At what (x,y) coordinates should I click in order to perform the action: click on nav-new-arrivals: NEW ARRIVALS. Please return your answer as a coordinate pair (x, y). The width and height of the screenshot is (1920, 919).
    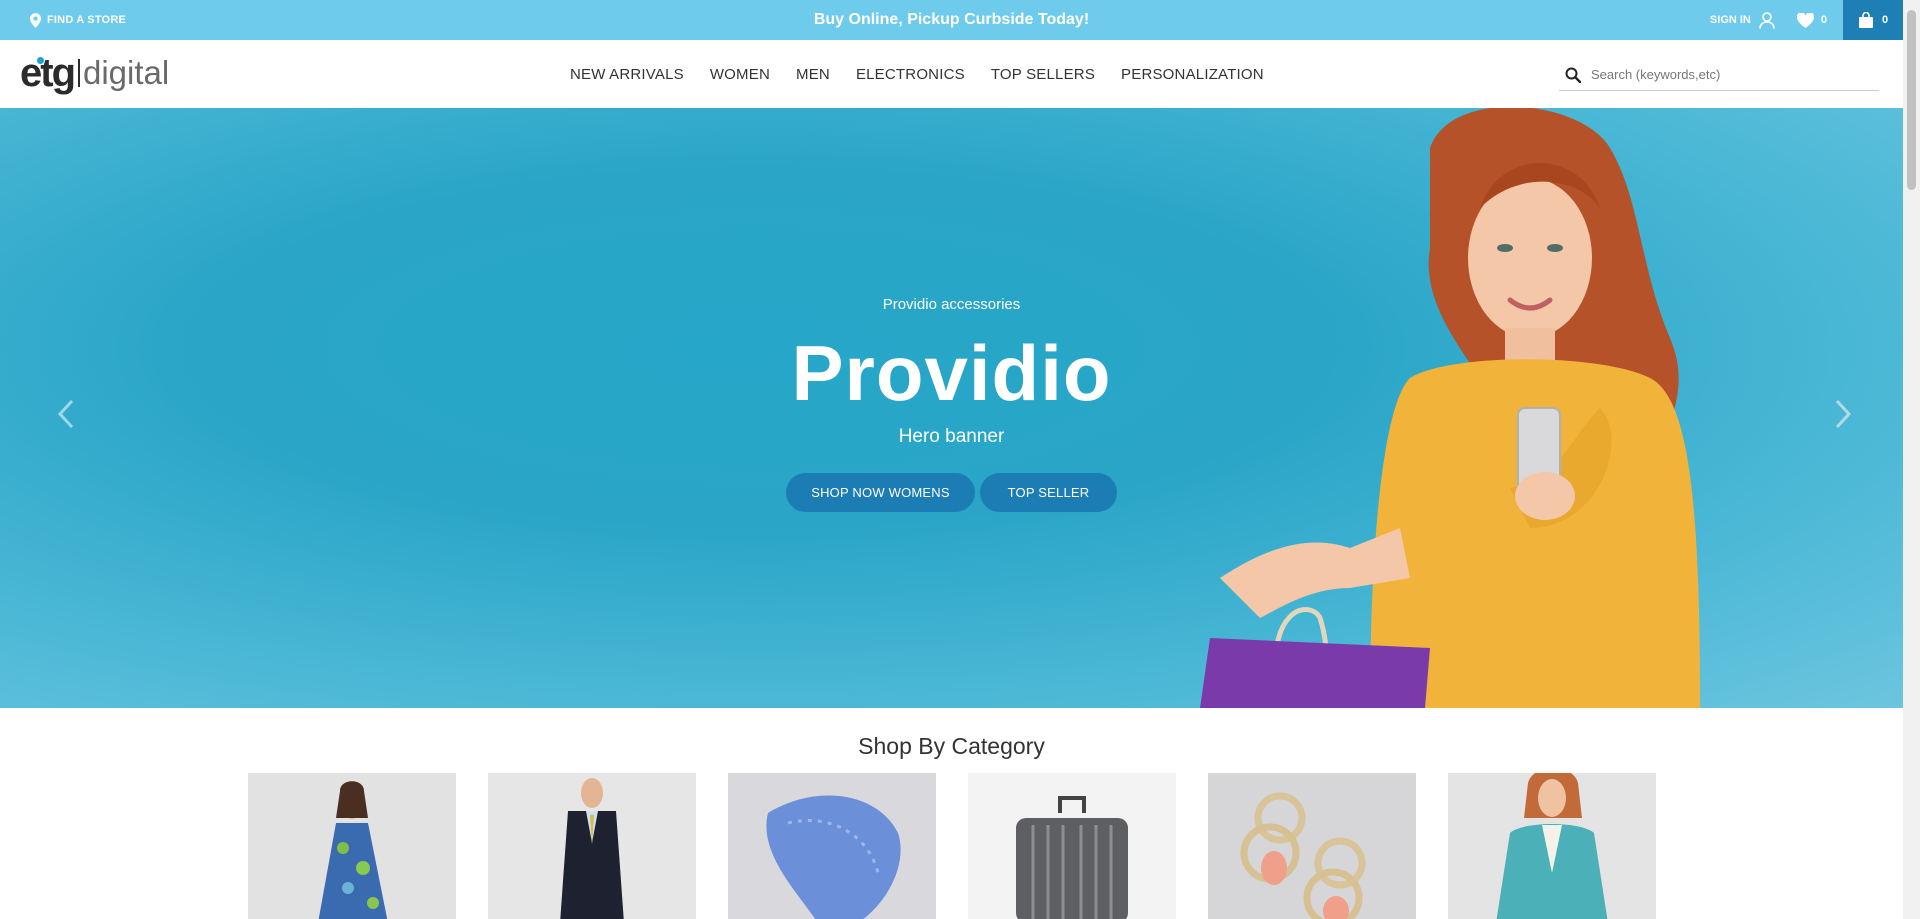
    Looking at the image, I should click on (627, 74).